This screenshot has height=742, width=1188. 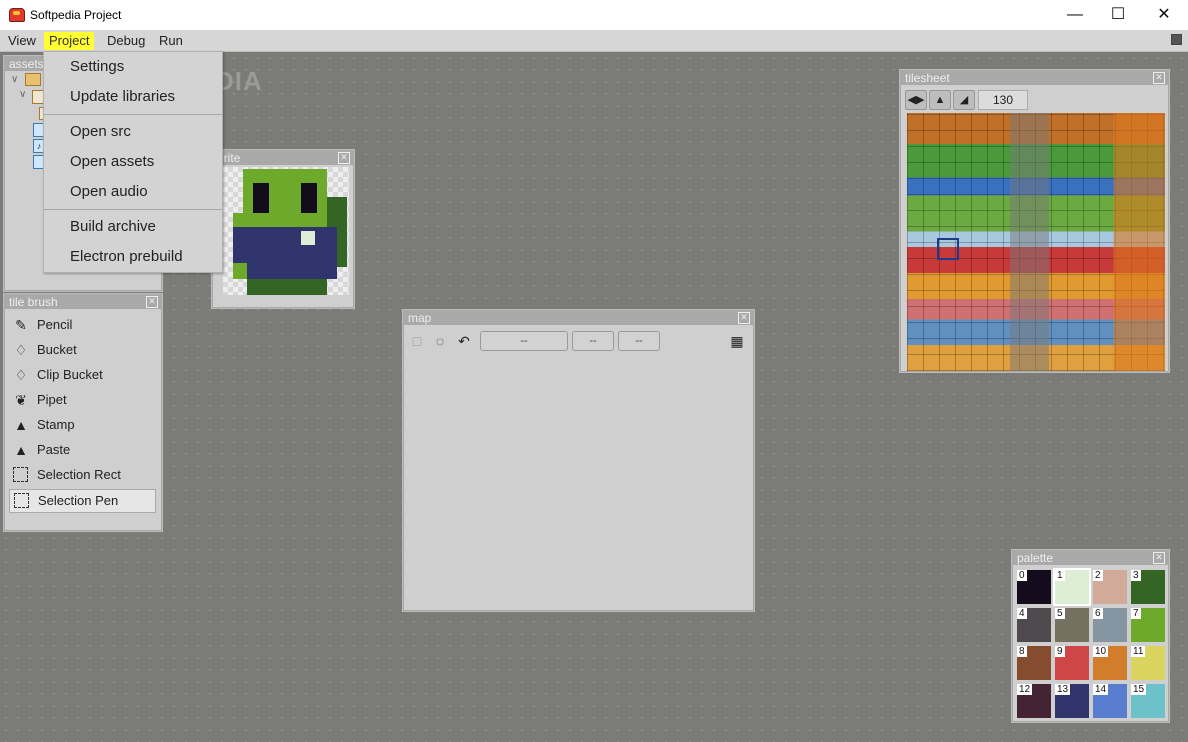 What do you see at coordinates (1025, 689) in the screenshot?
I see `palette-index-label: 12` at bounding box center [1025, 689].